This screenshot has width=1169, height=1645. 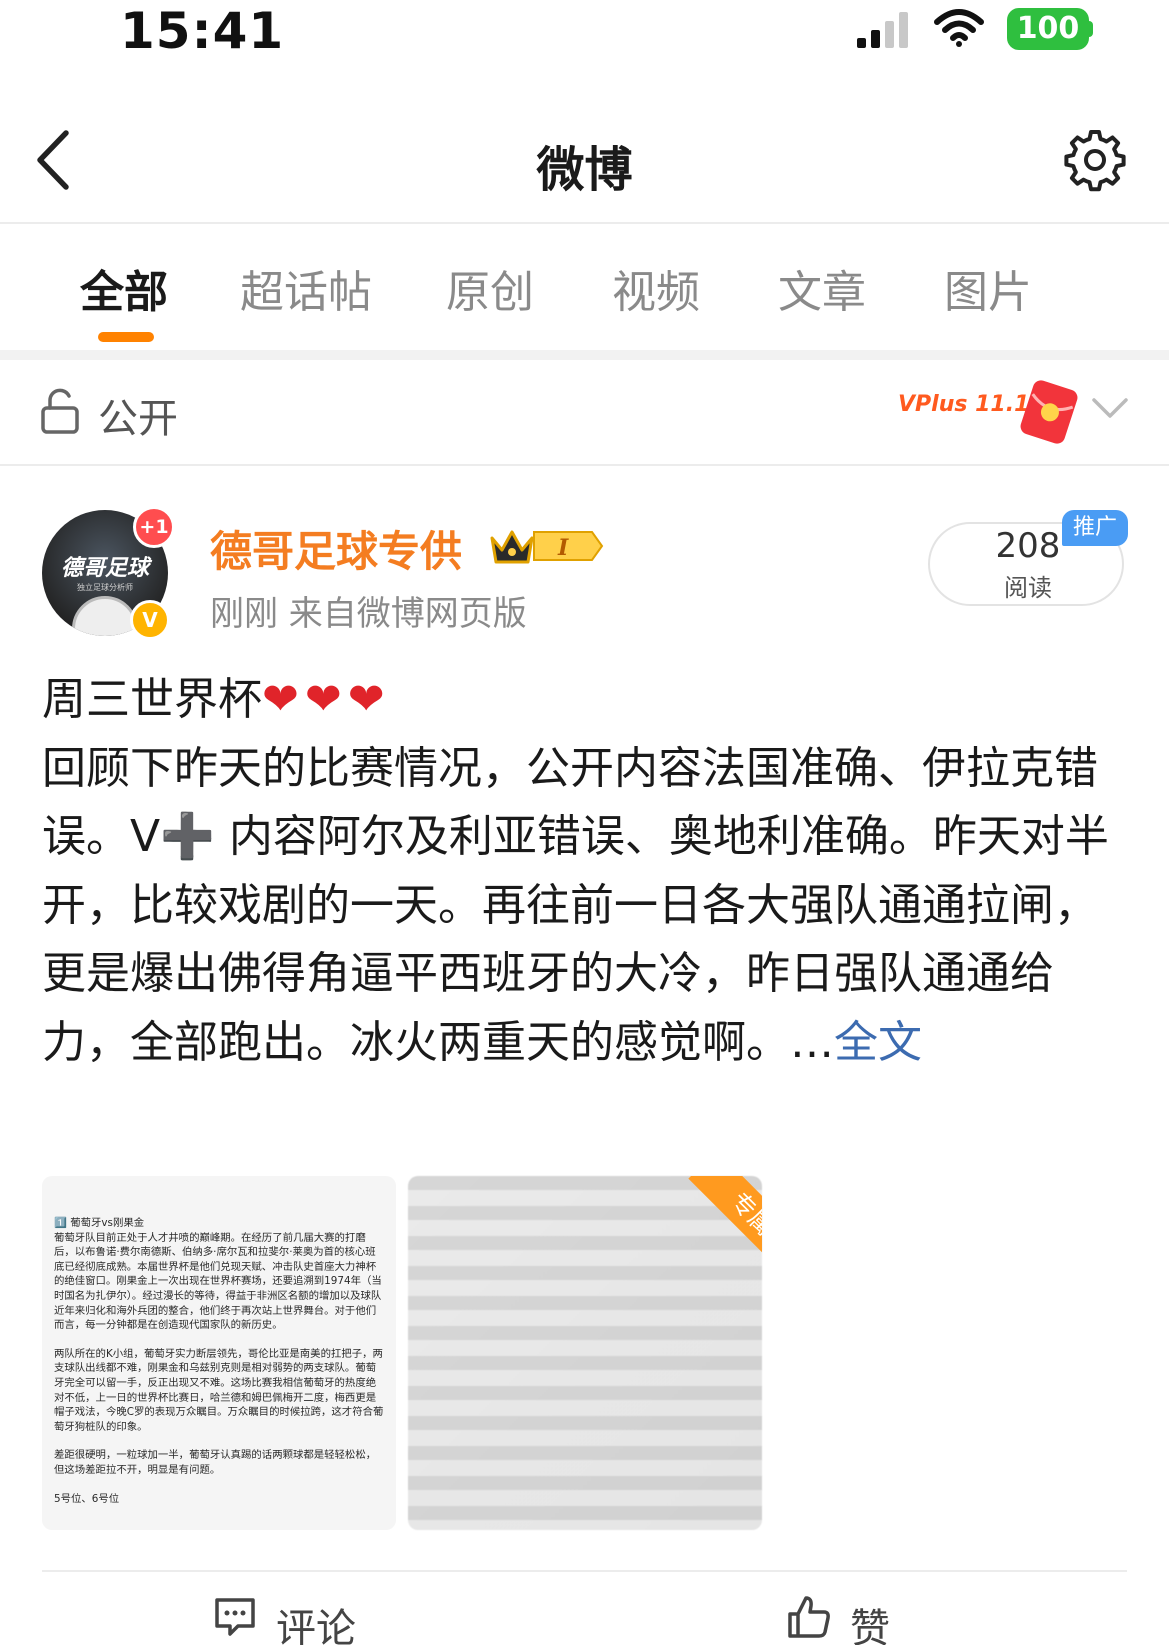 I want to click on exclusive-label: 专属, so click(x=725, y=1221).